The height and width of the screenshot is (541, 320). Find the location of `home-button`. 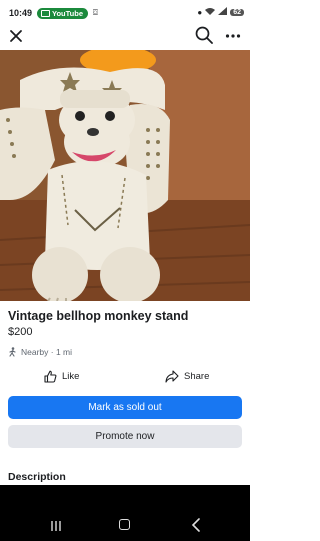

home-button is located at coordinates (124, 524).